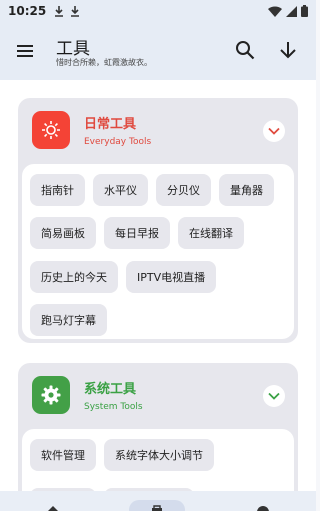 This screenshot has height=511, width=320. I want to click on tool-daily-news: 每日早报, so click(137, 233).